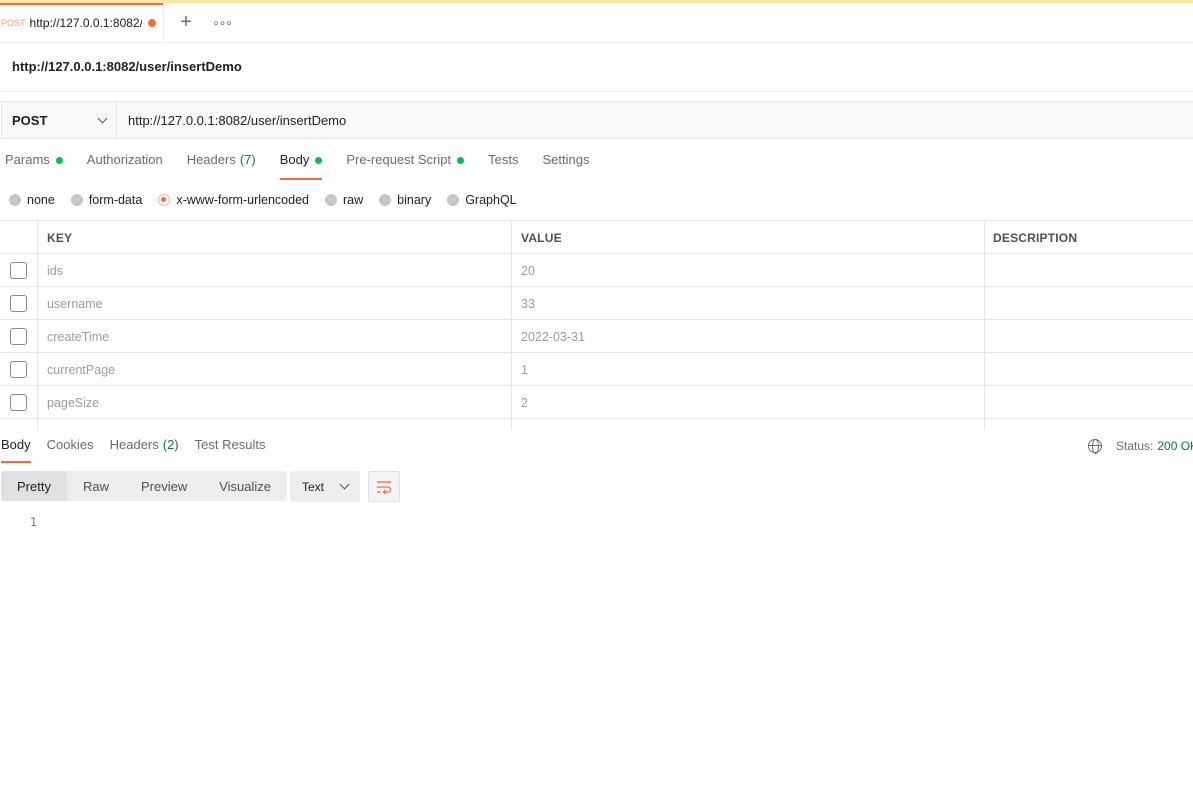 This screenshot has width=1193, height=785. Describe the element at coordinates (115, 200) in the screenshot. I see `radio-label: form-data` at that location.